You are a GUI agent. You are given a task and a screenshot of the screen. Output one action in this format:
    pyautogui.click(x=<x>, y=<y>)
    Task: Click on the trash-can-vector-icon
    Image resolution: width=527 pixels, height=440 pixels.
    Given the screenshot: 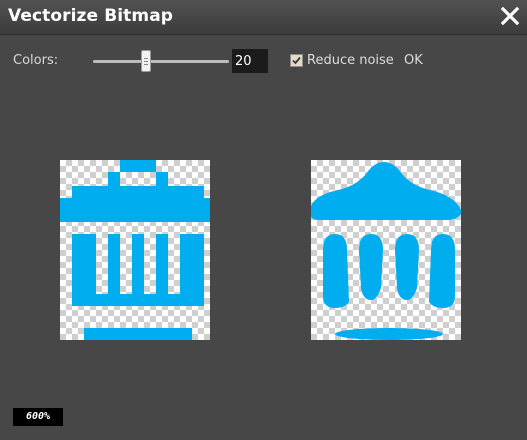 What is the action you would take?
    pyautogui.click(x=386, y=251)
    